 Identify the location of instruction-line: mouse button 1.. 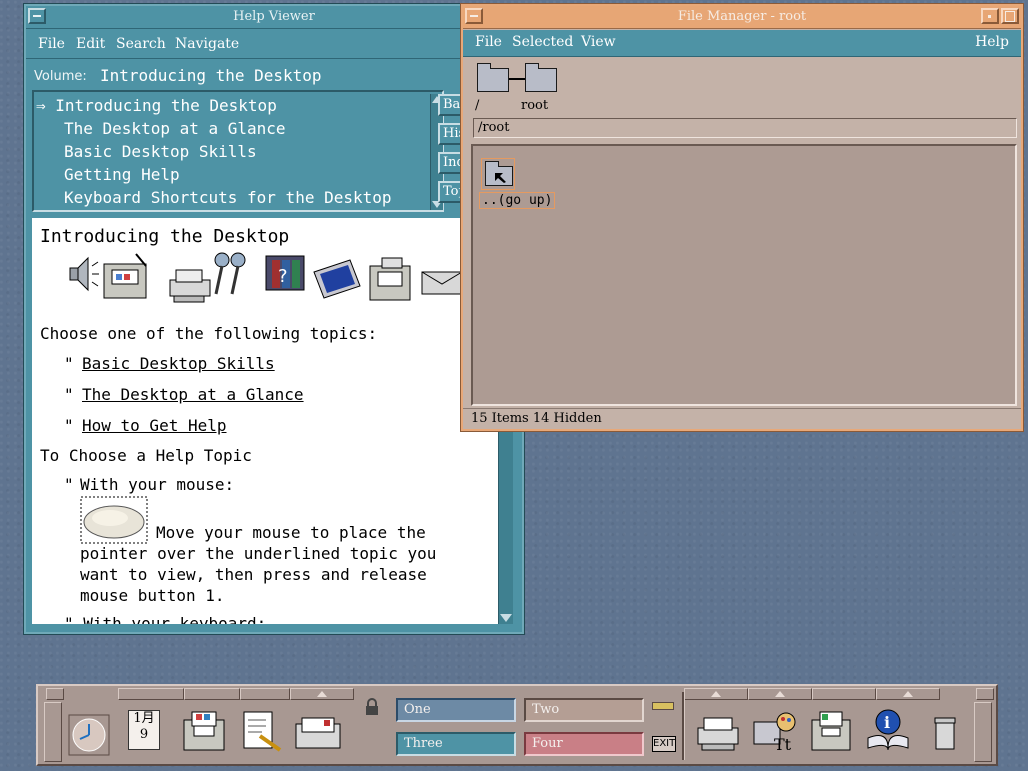
(152, 595).